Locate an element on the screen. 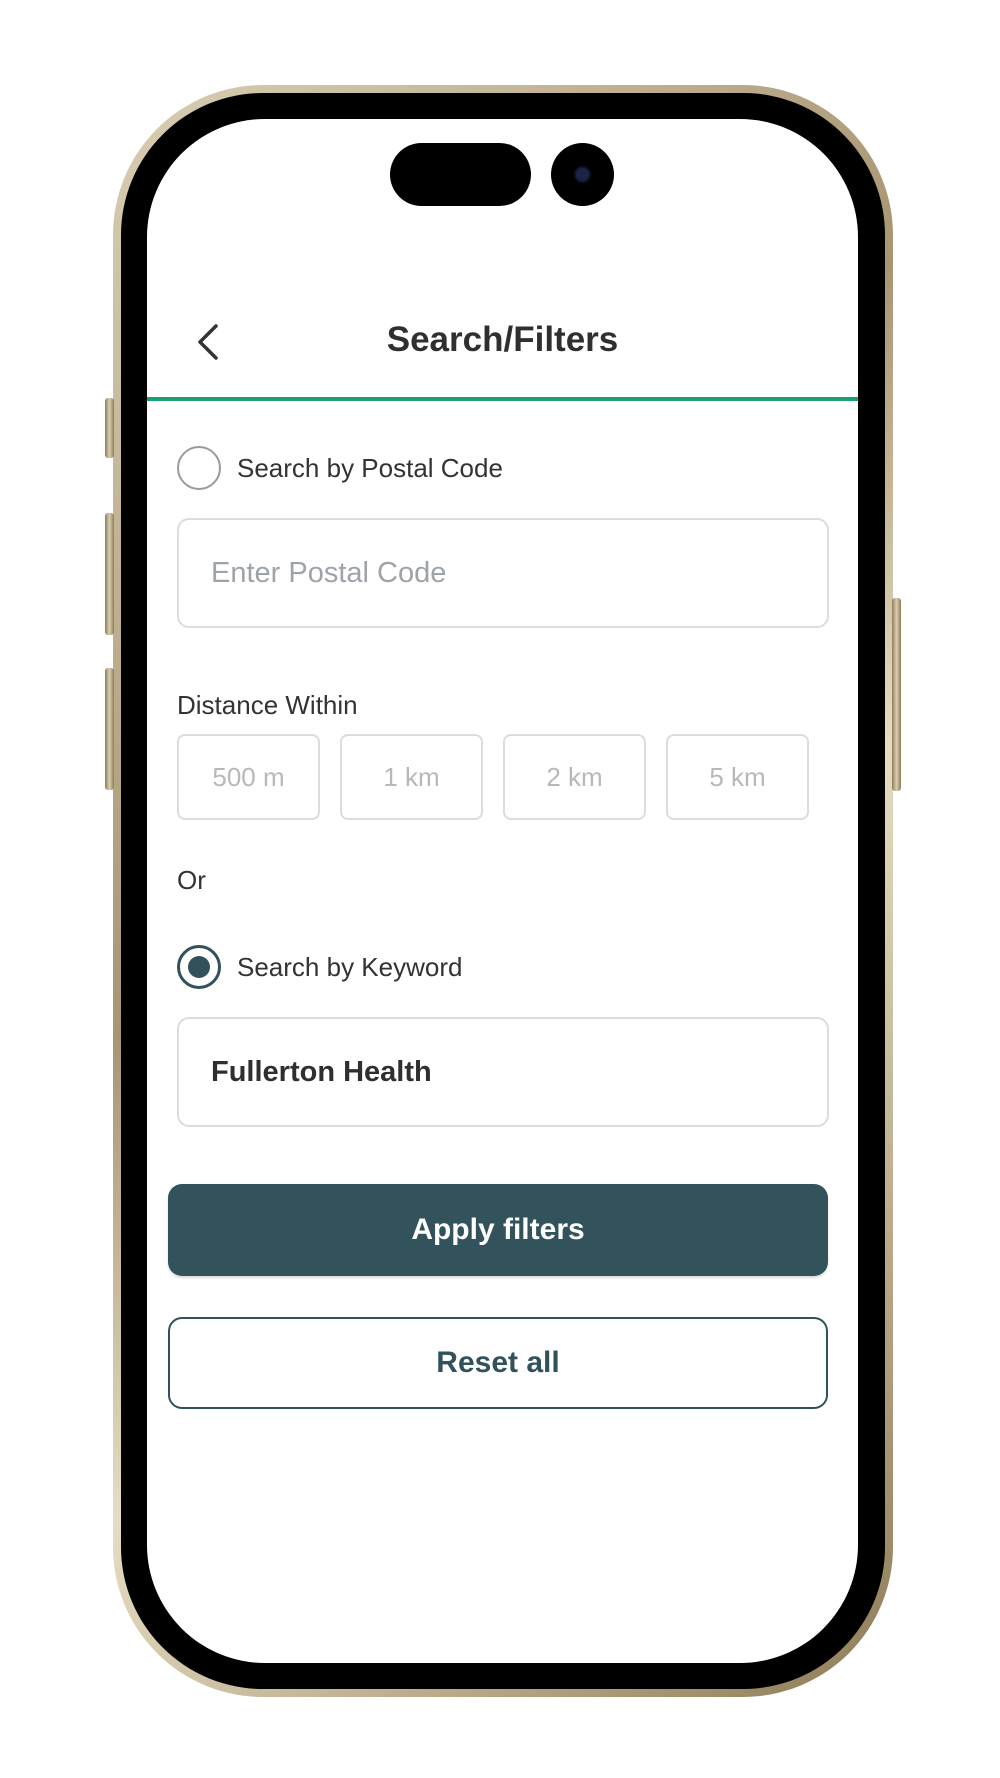 The width and height of the screenshot is (1000, 1778). distance-option-5km: 5 km is located at coordinates (737, 777).